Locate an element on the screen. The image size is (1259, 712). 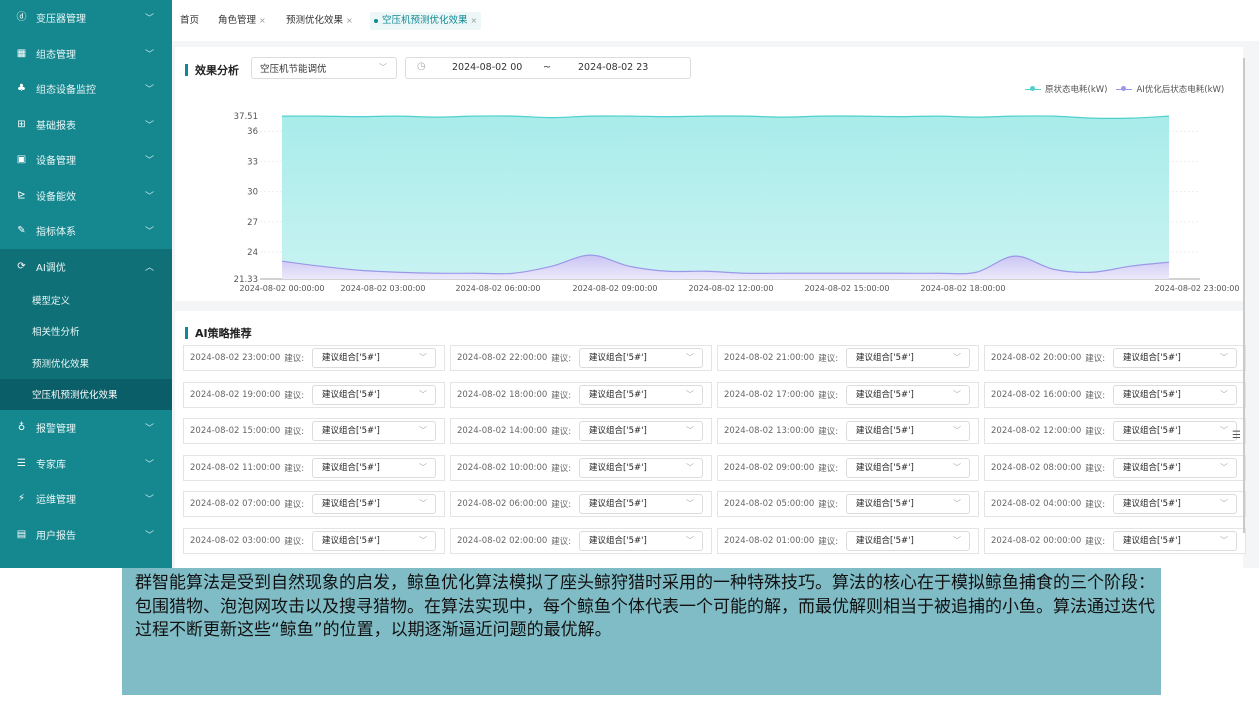
sidebar-item-config: ▦ 组态管理 ﹀ is located at coordinates (86, 54).